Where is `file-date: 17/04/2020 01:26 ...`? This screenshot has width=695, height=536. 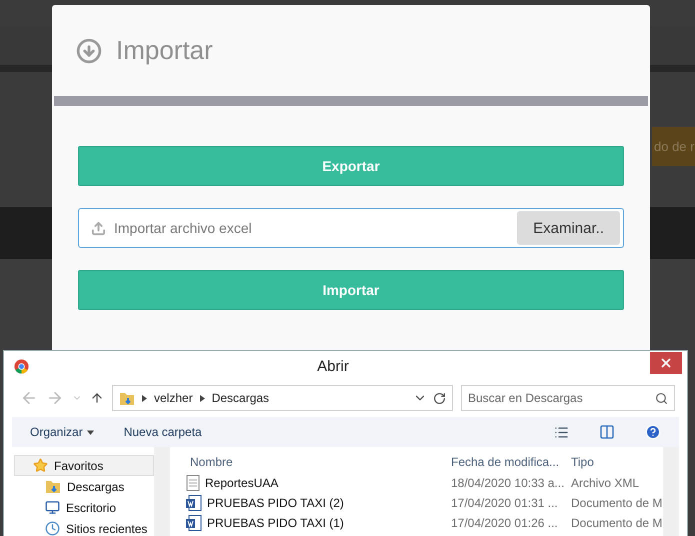 file-date: 17/04/2020 01:26 ... is located at coordinates (504, 523).